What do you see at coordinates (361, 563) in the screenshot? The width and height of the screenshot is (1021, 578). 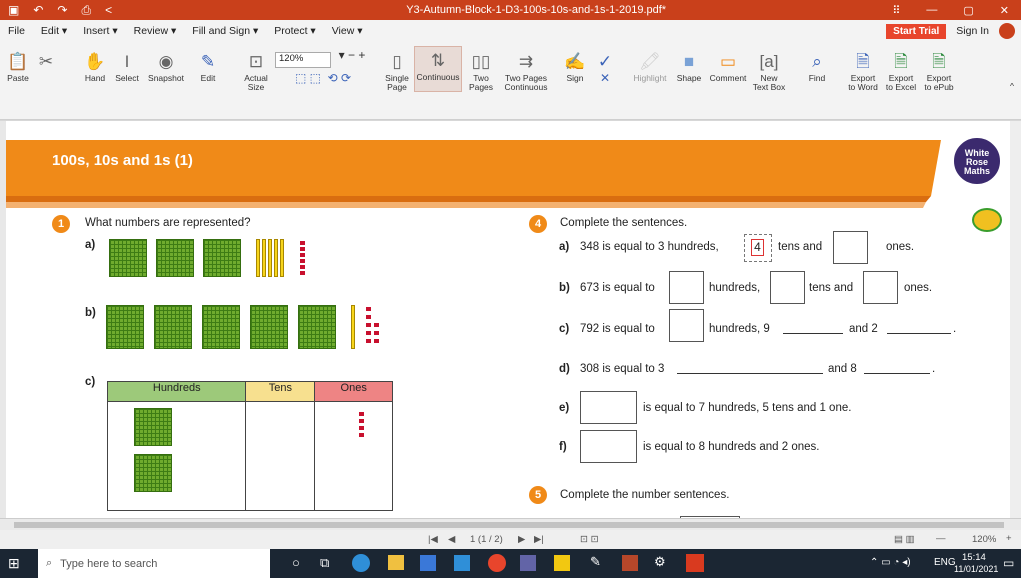 I see `edge-icon` at bounding box center [361, 563].